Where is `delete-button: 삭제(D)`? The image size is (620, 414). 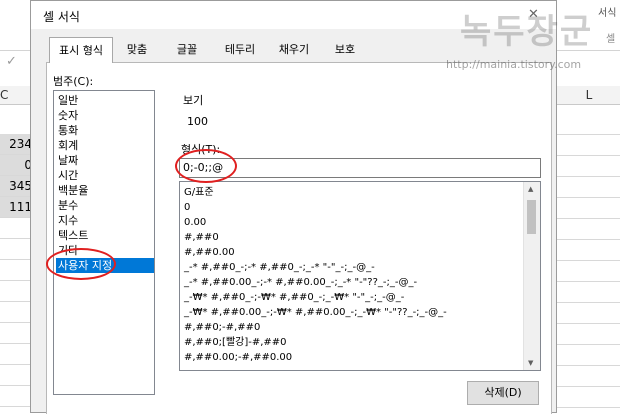
delete-button: 삭제(D) is located at coordinates (503, 393).